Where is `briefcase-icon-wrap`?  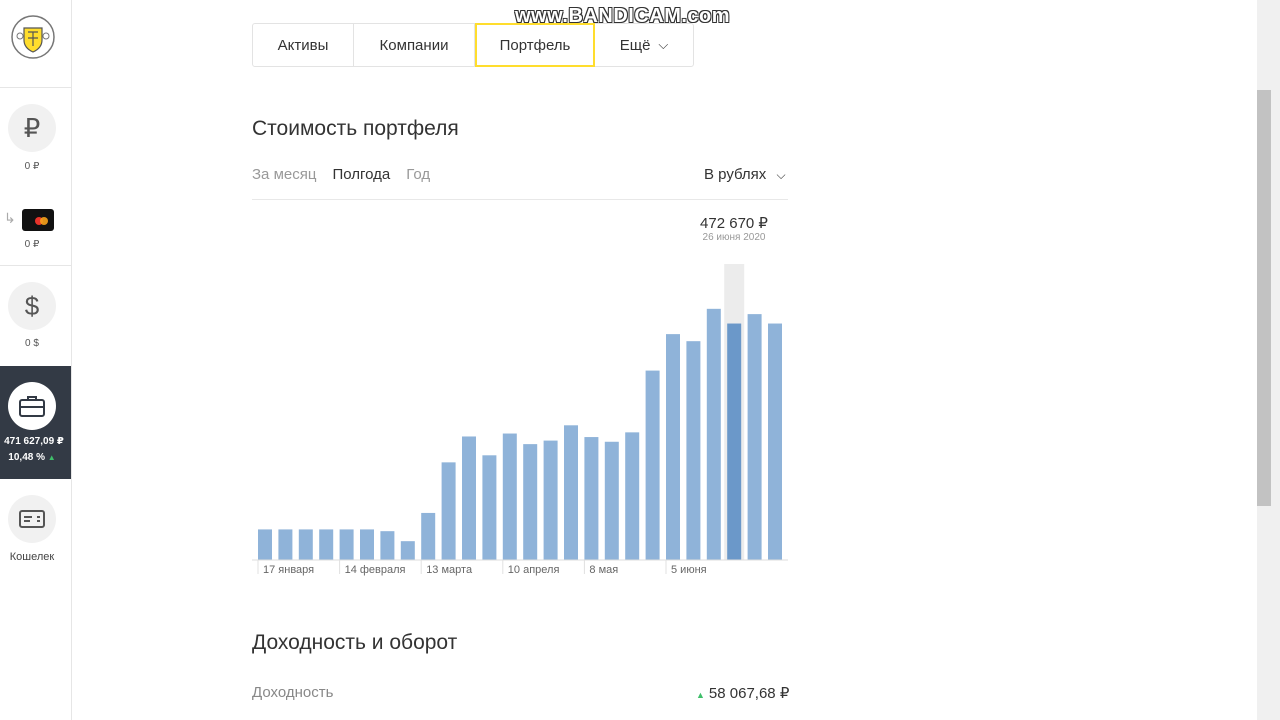
briefcase-icon-wrap is located at coordinates (32, 406).